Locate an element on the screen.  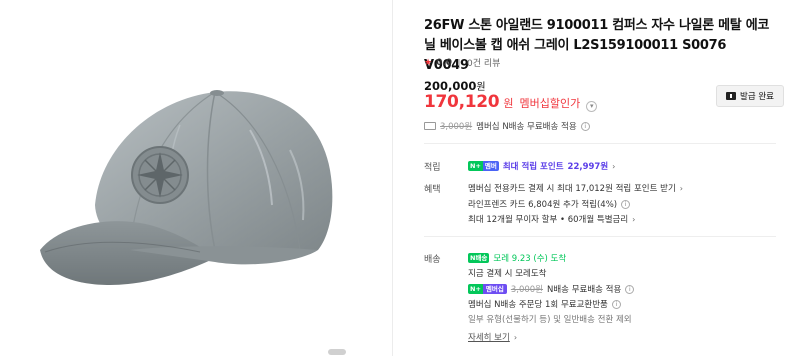
delivery-arrival-row: N배송 모레 9.23 (수) 도착 is located at coordinates (517, 258).